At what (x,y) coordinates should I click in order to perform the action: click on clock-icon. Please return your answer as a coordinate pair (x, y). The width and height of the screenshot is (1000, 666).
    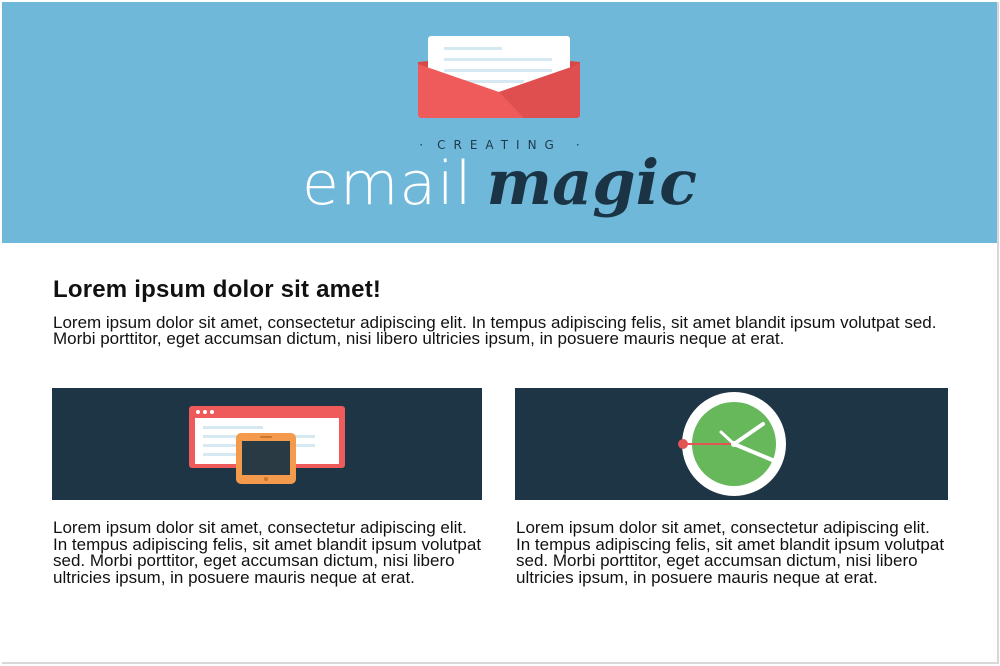
    Looking at the image, I should click on (732, 444).